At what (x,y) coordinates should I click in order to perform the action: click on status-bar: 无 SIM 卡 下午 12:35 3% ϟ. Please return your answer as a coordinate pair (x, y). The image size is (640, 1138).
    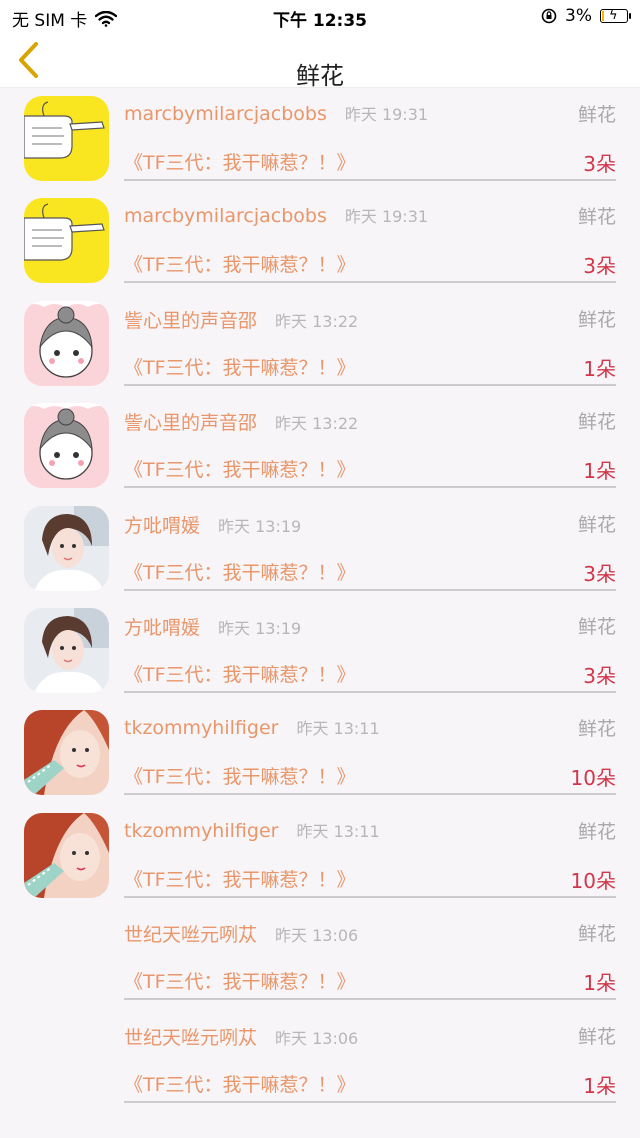
    Looking at the image, I should click on (320, 17).